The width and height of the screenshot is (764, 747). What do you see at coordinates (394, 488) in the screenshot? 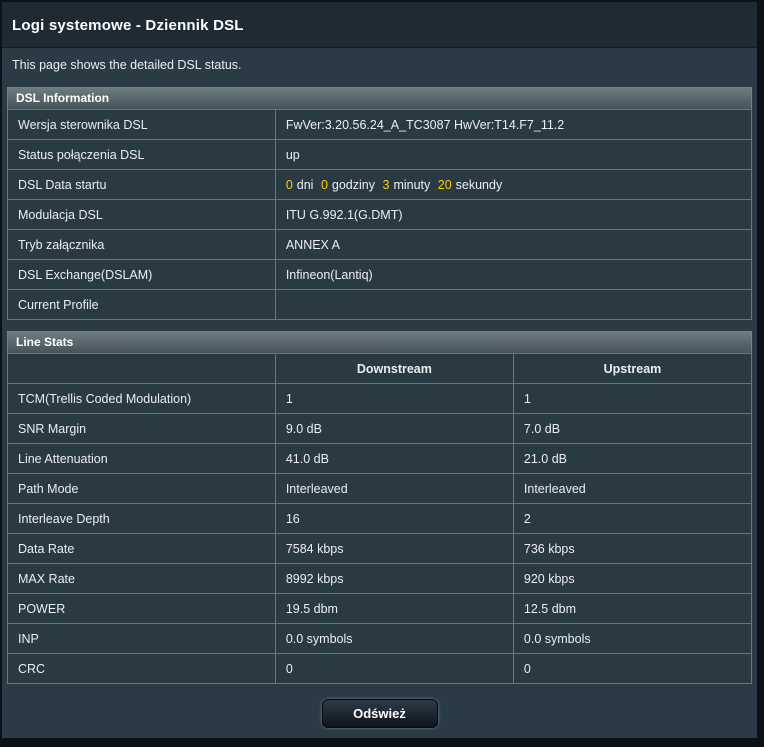
I see `downstream-value: Interleaved` at bounding box center [394, 488].